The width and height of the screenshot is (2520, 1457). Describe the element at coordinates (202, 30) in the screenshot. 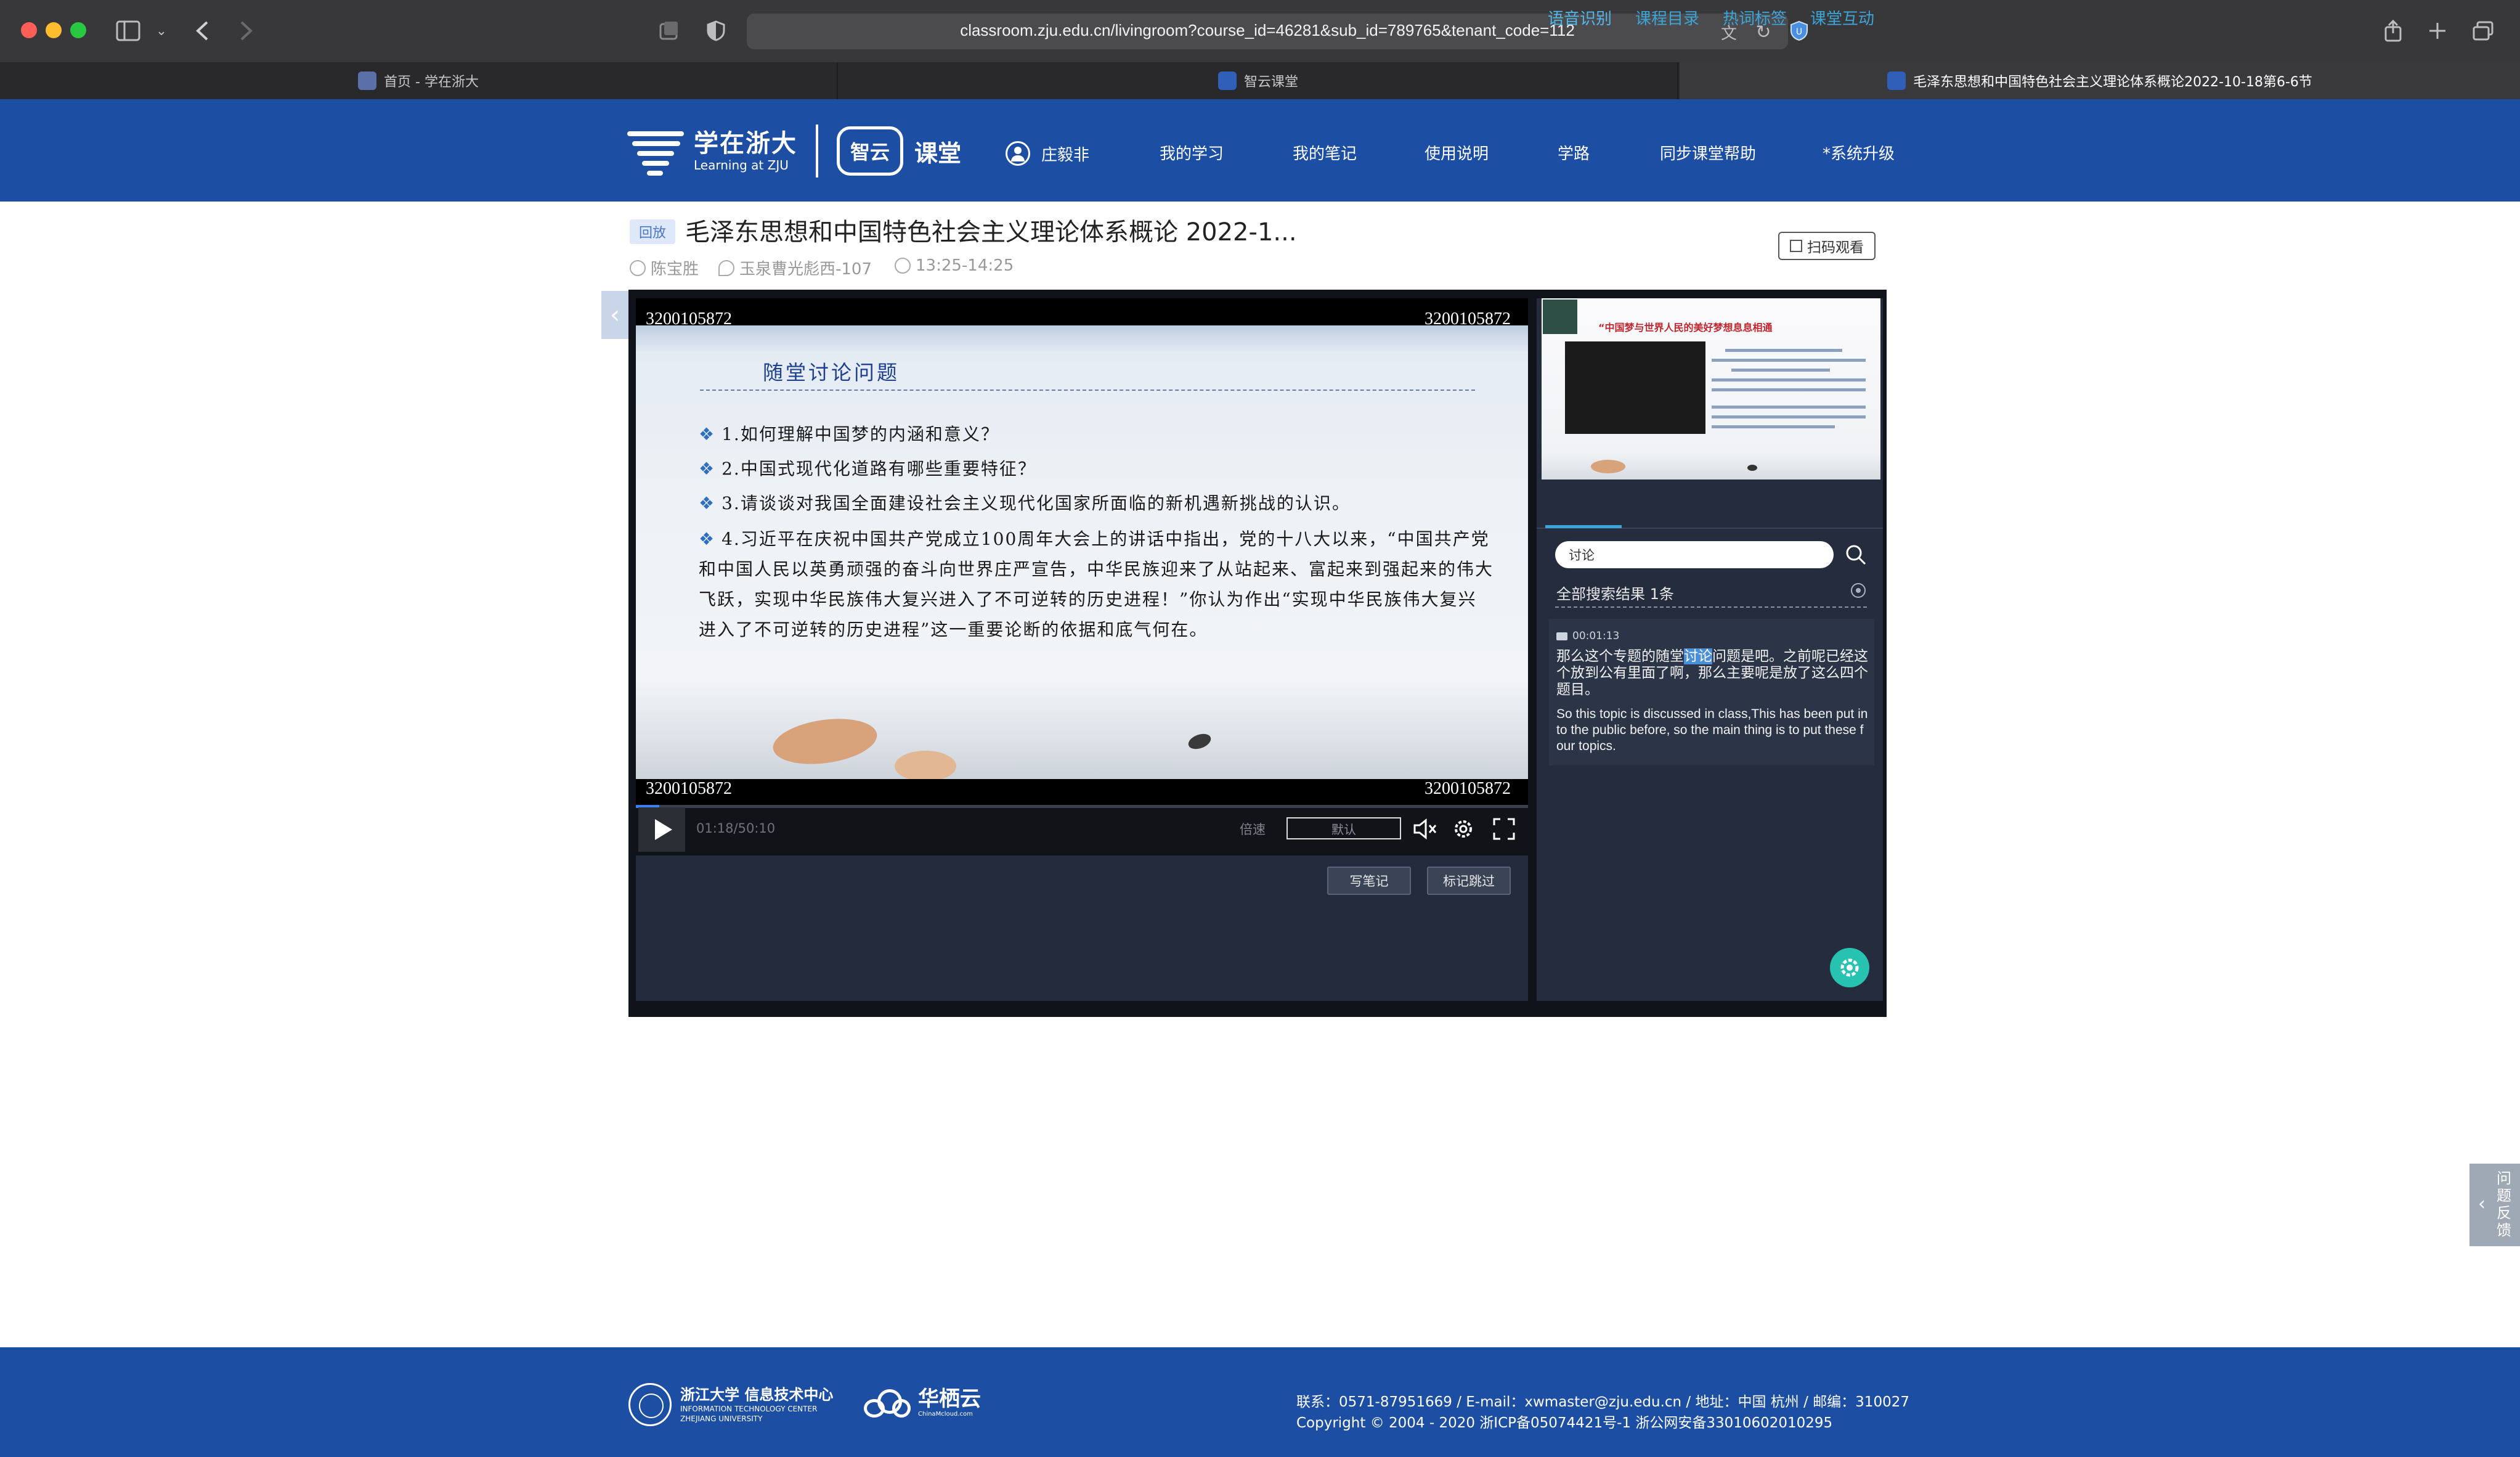

I see `back-icon` at that location.